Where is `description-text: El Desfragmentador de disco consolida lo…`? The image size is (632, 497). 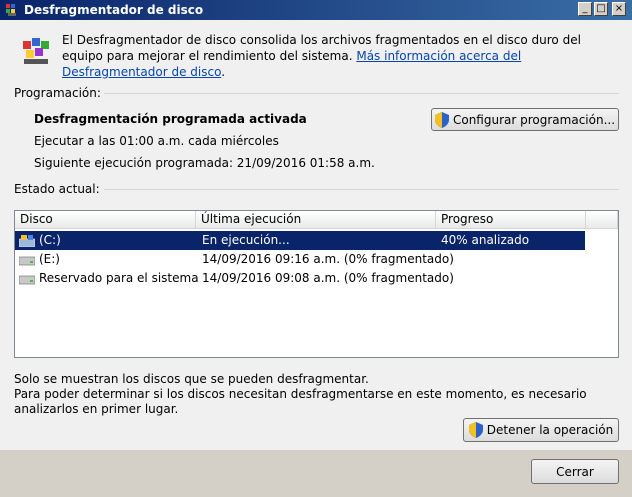
description-text: El Desfragmentador de disco consolida lo… is located at coordinates (321, 56).